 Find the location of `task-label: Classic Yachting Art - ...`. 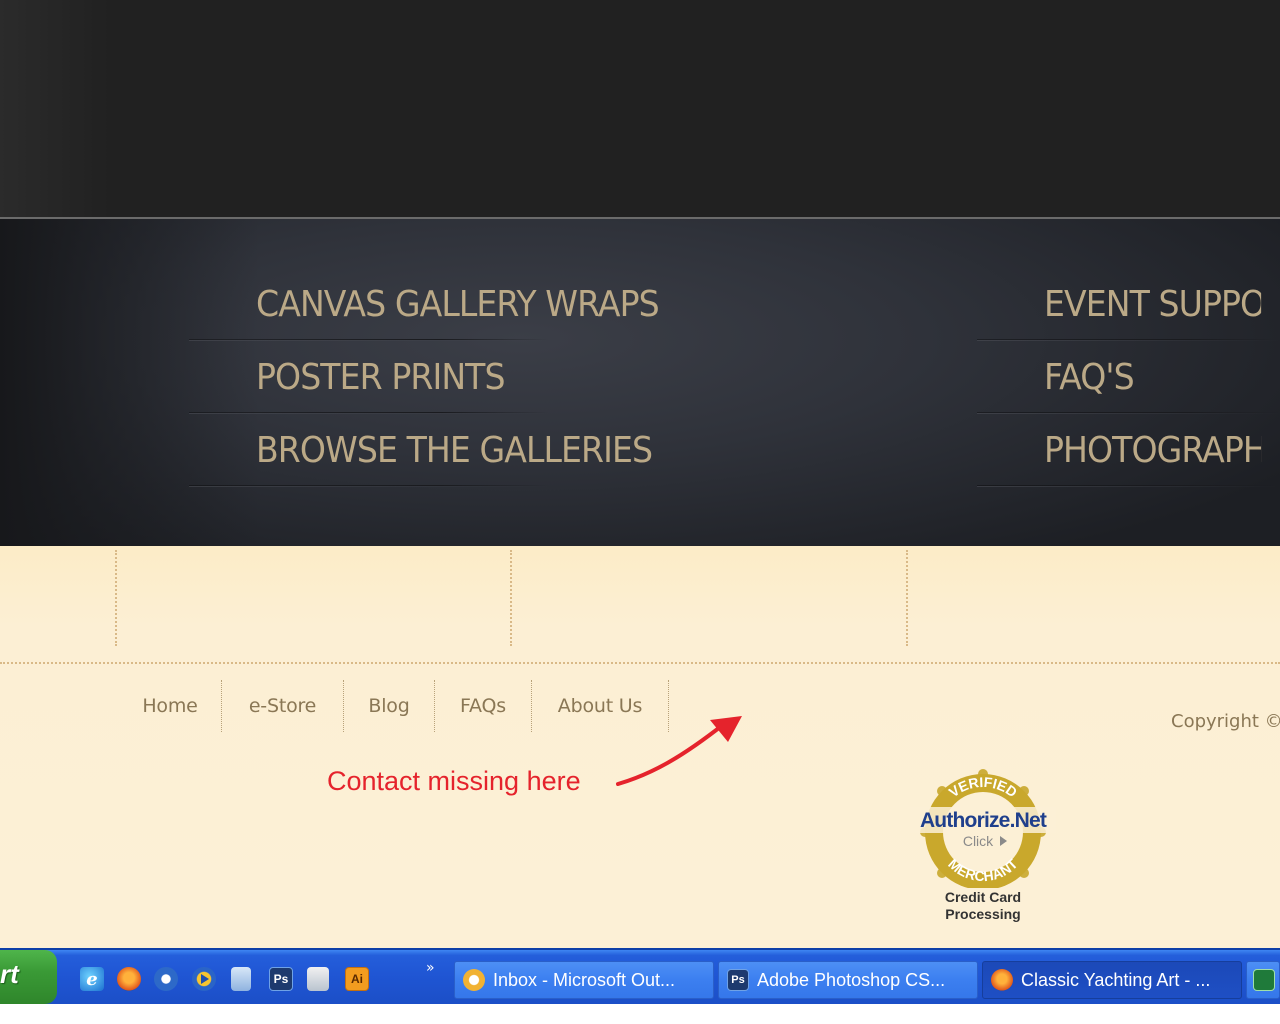

task-label: Classic Yachting Art - ... is located at coordinates (1116, 979).